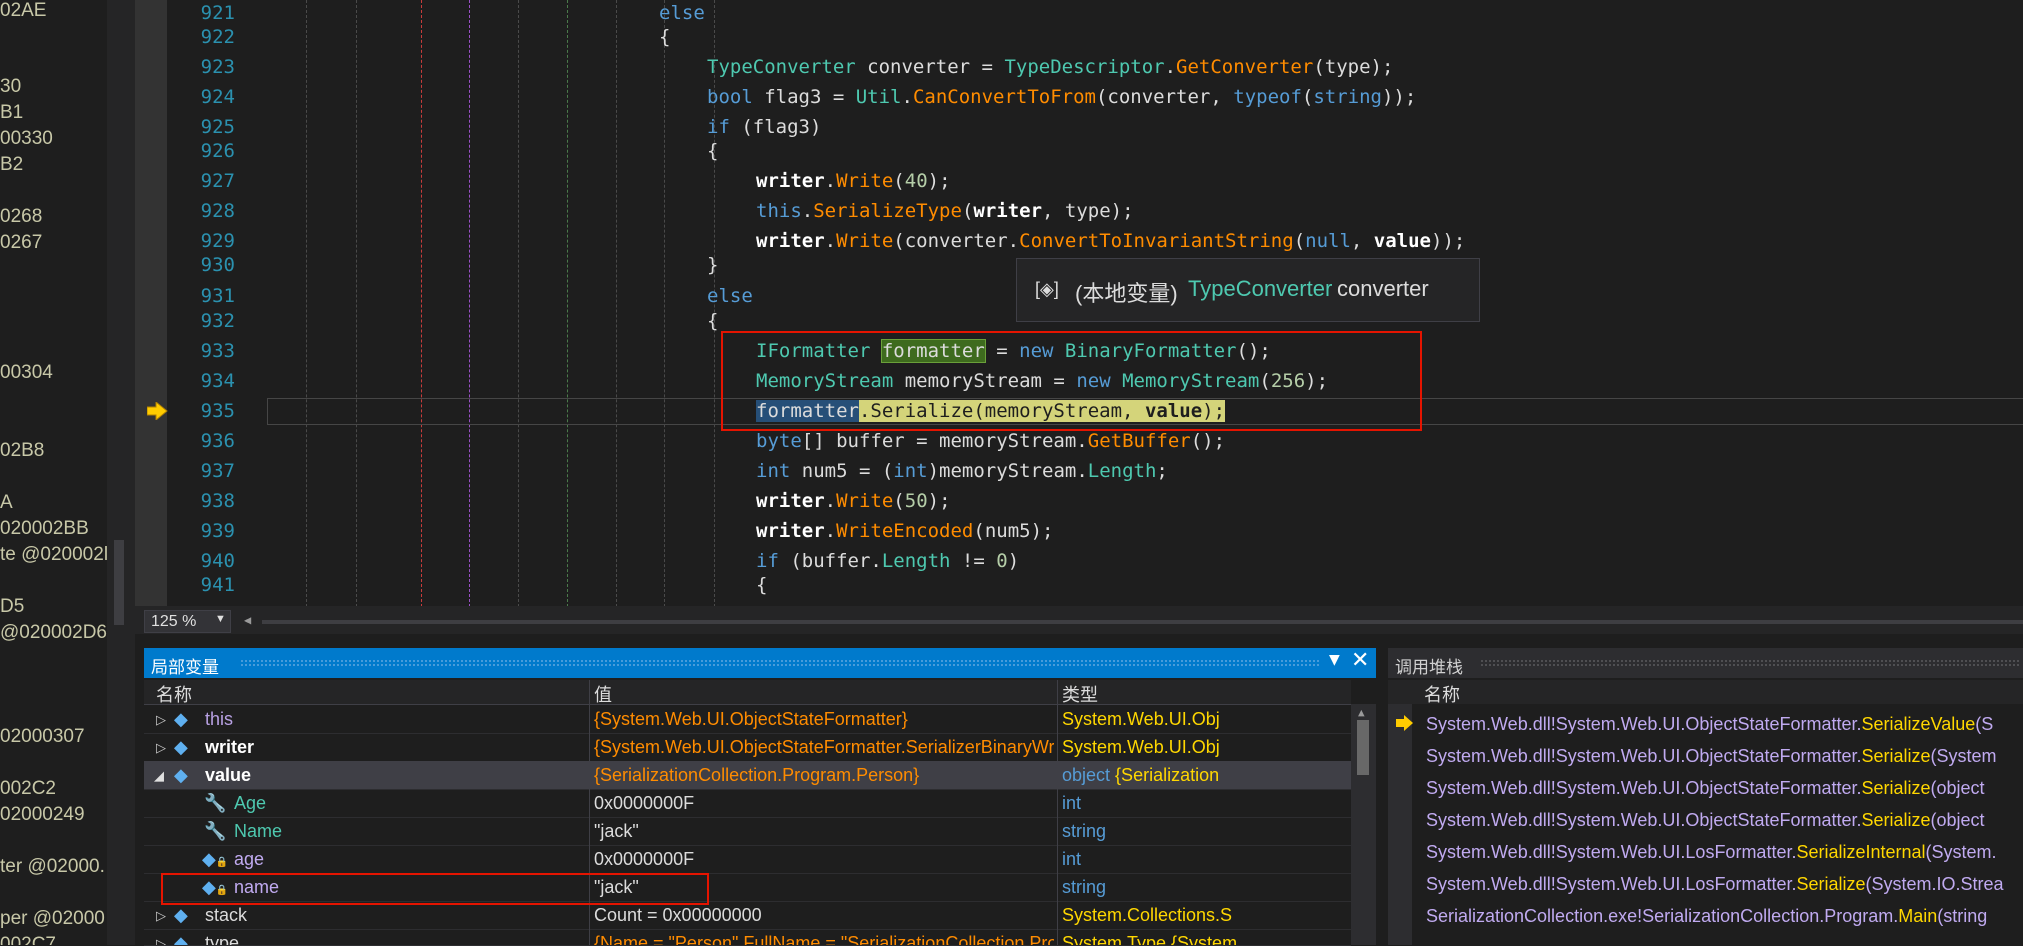 The width and height of the screenshot is (2023, 946). I want to click on left-strip-item: D5, so click(12, 606).